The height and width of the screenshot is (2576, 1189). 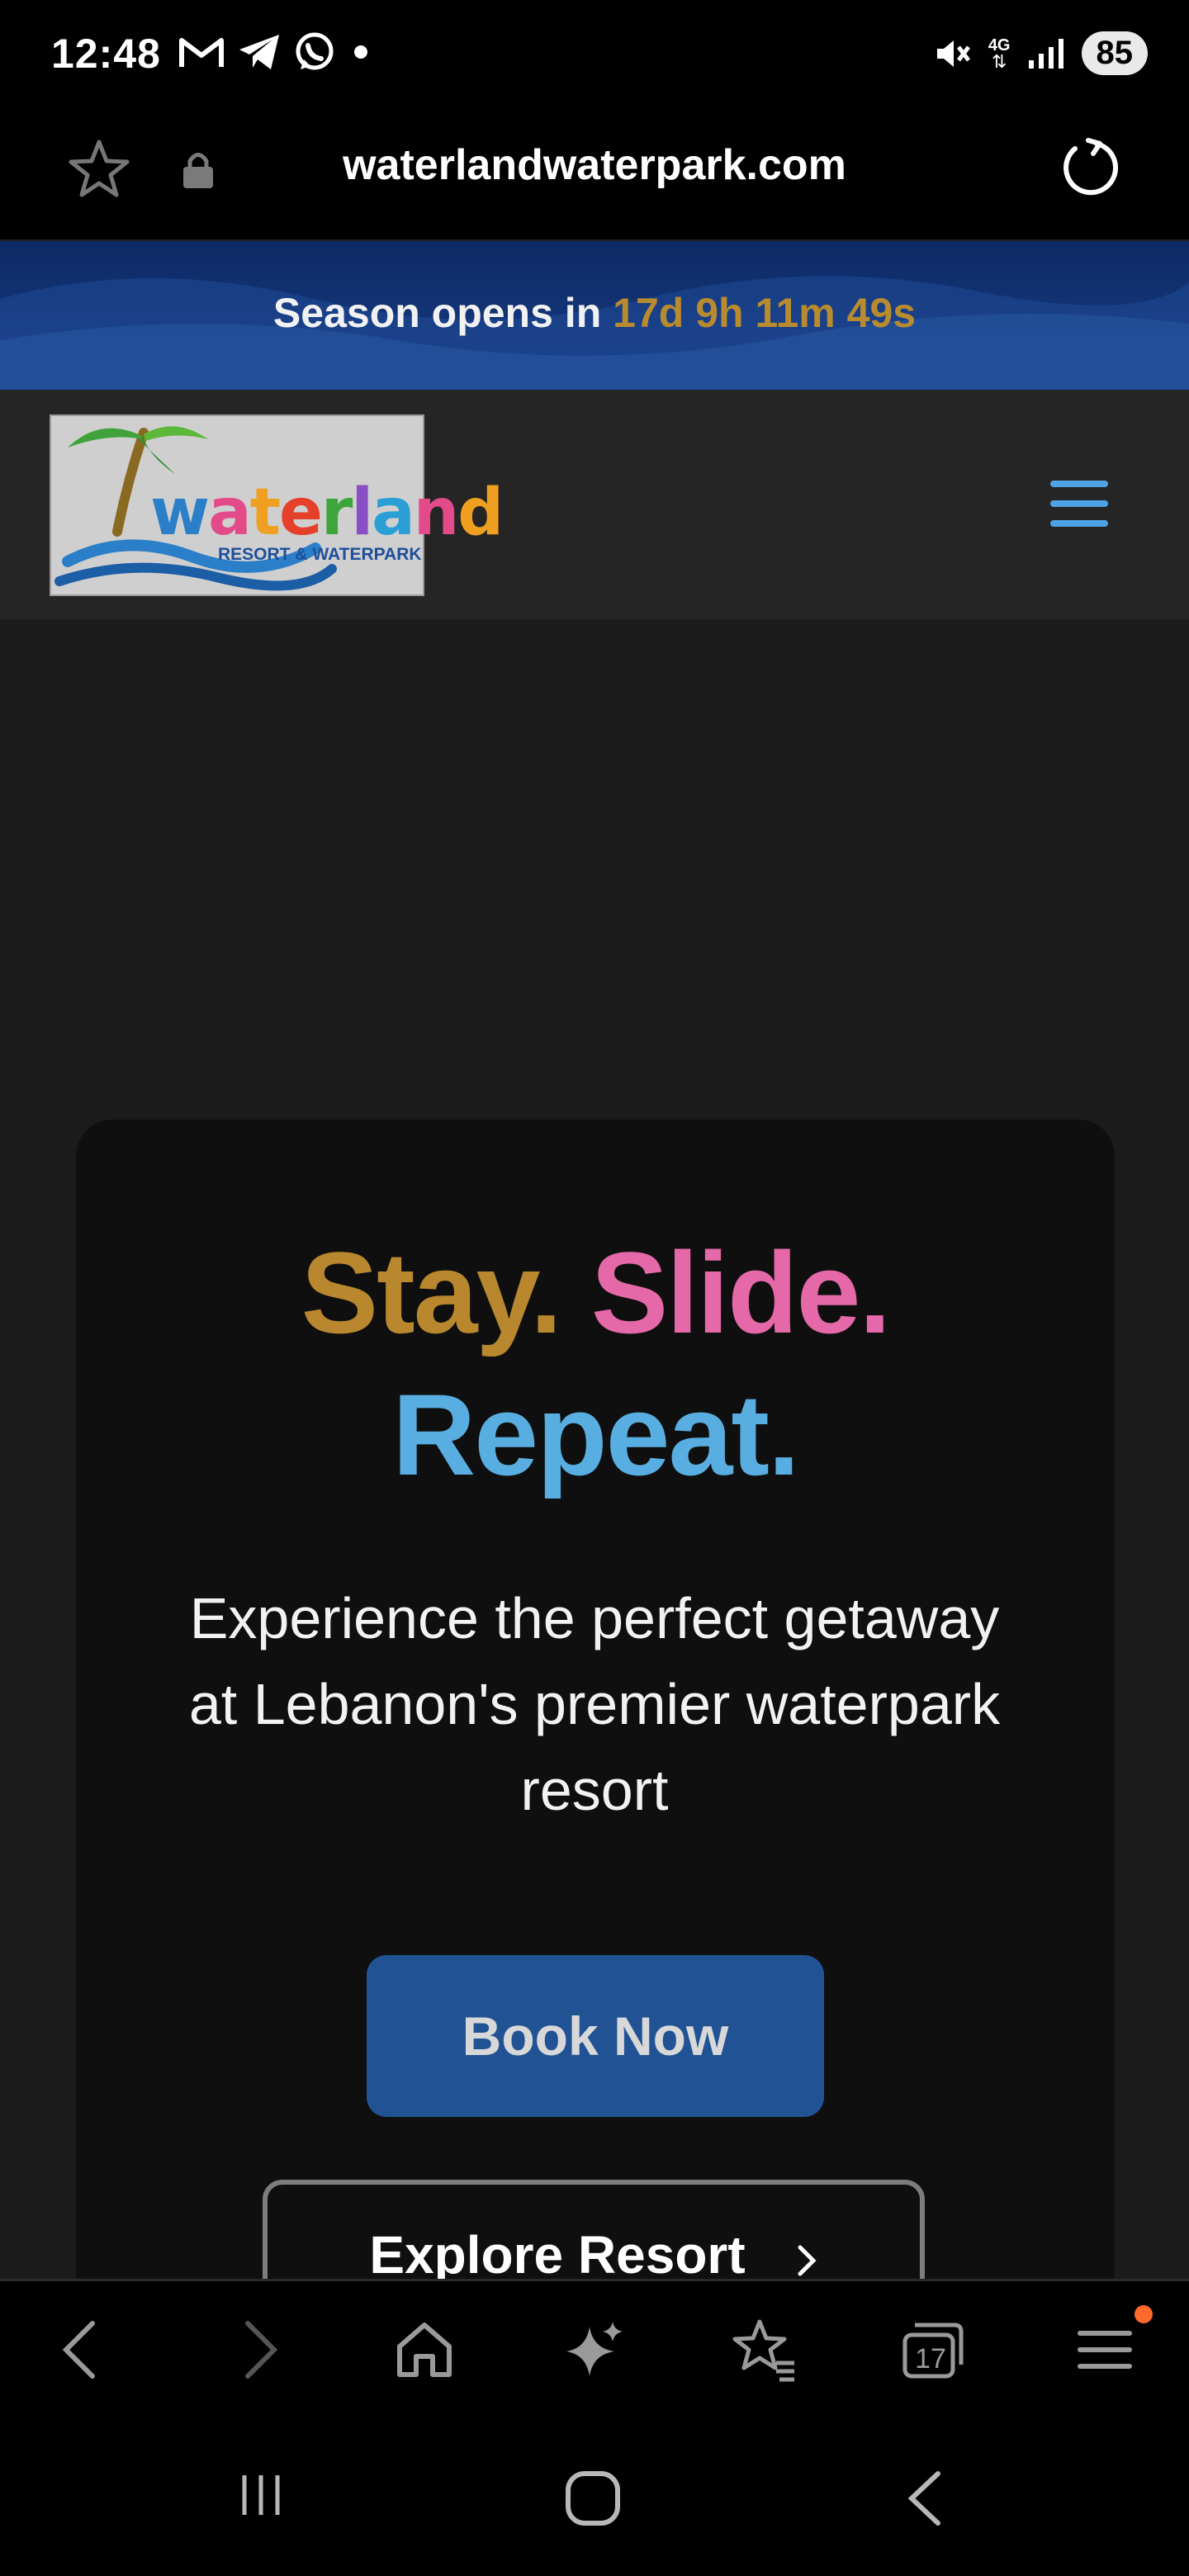 I want to click on signal-icon, so click(x=1045, y=53).